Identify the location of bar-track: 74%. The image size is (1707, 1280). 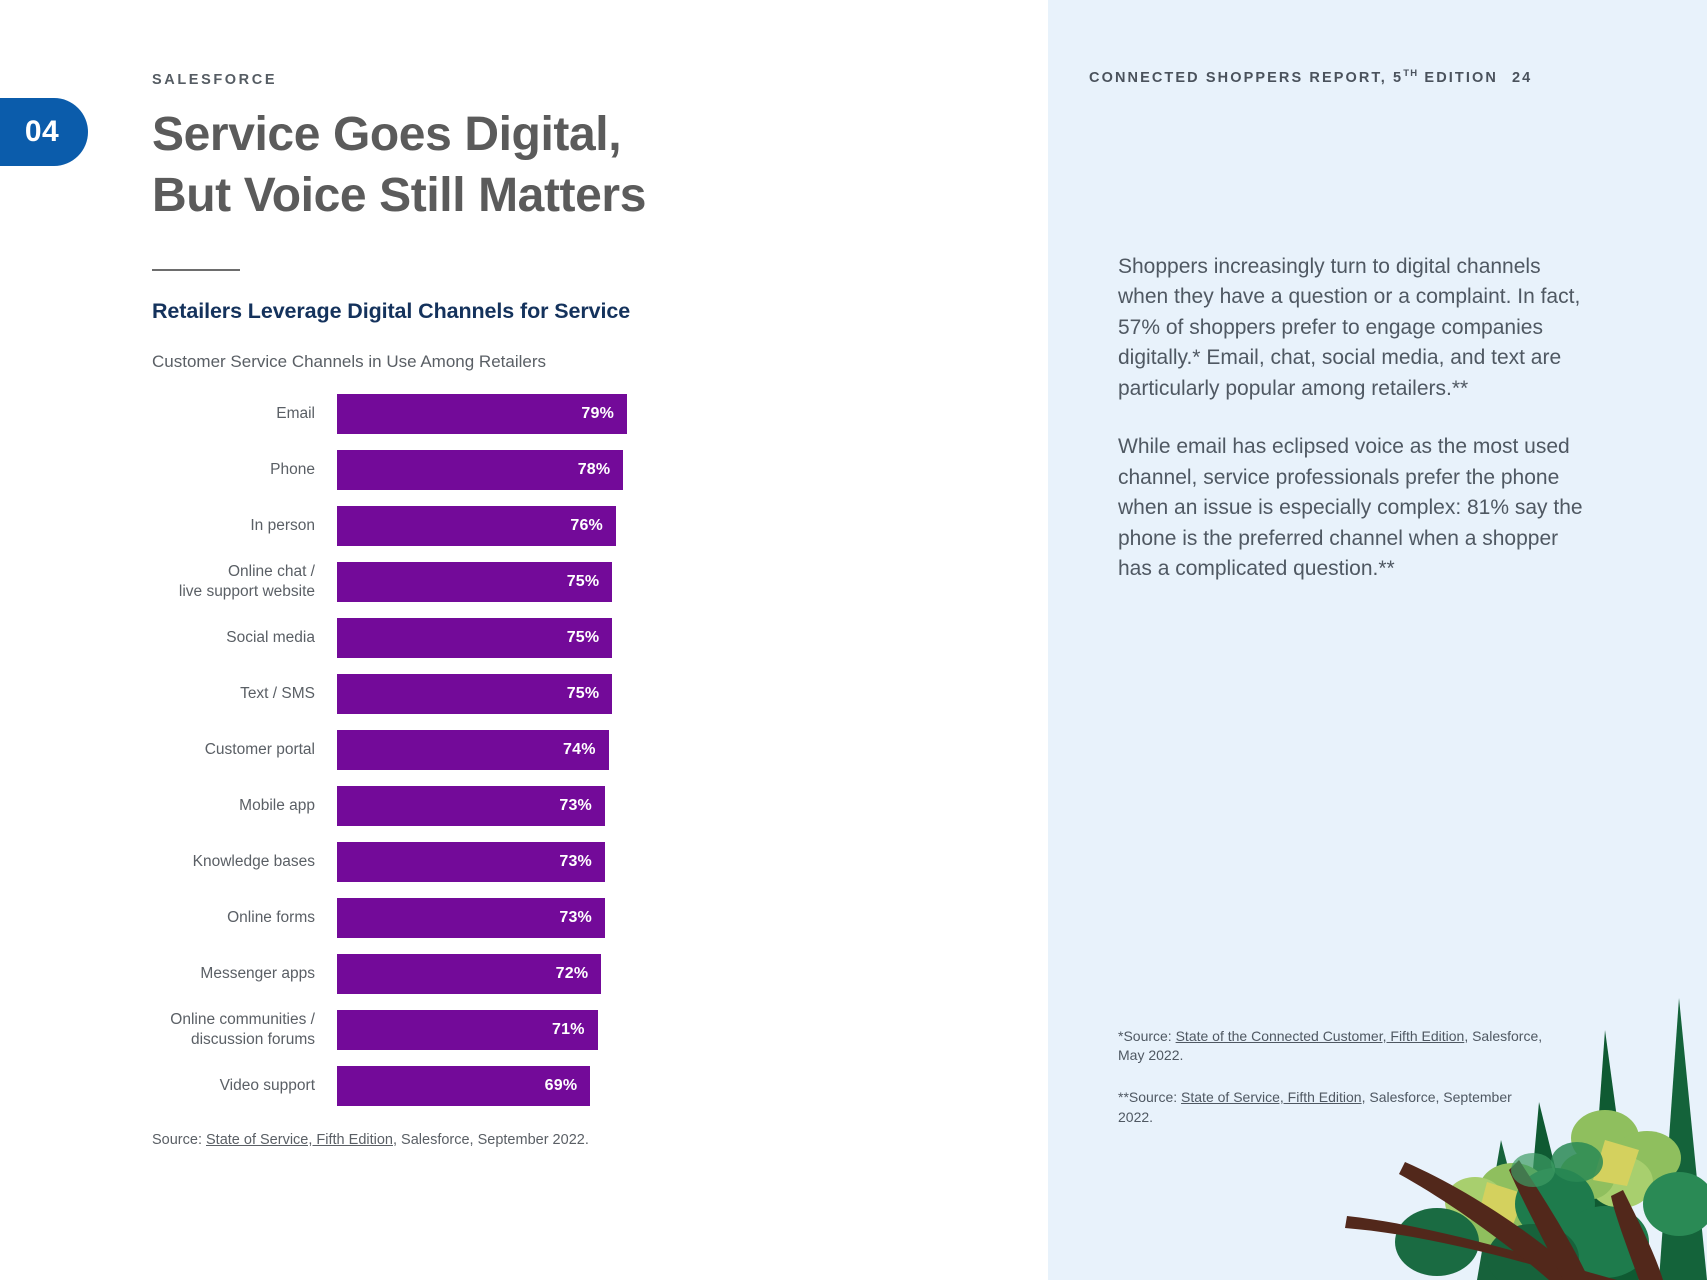
(594, 749).